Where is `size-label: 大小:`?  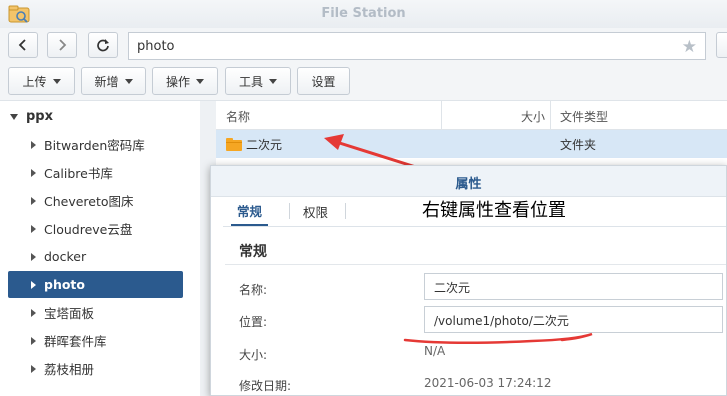 size-label: 大小: is located at coordinates (253, 355).